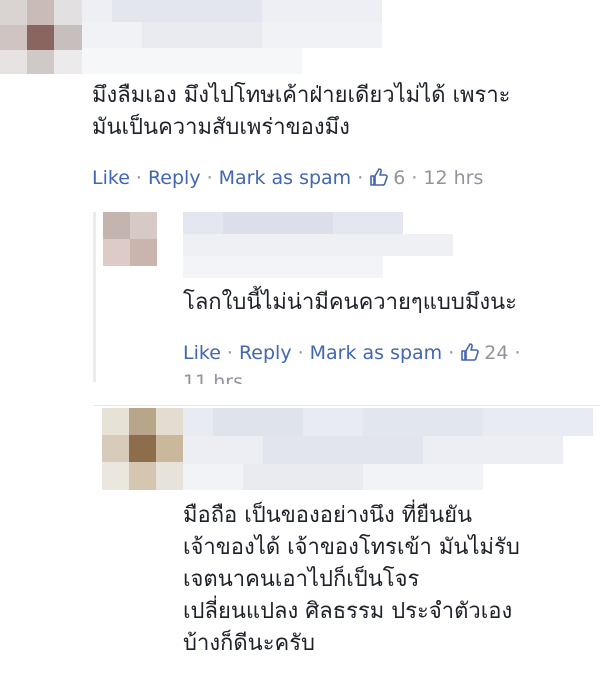  What do you see at coordinates (453, 178) in the screenshot?
I see `timestamp: 12 hrs` at bounding box center [453, 178].